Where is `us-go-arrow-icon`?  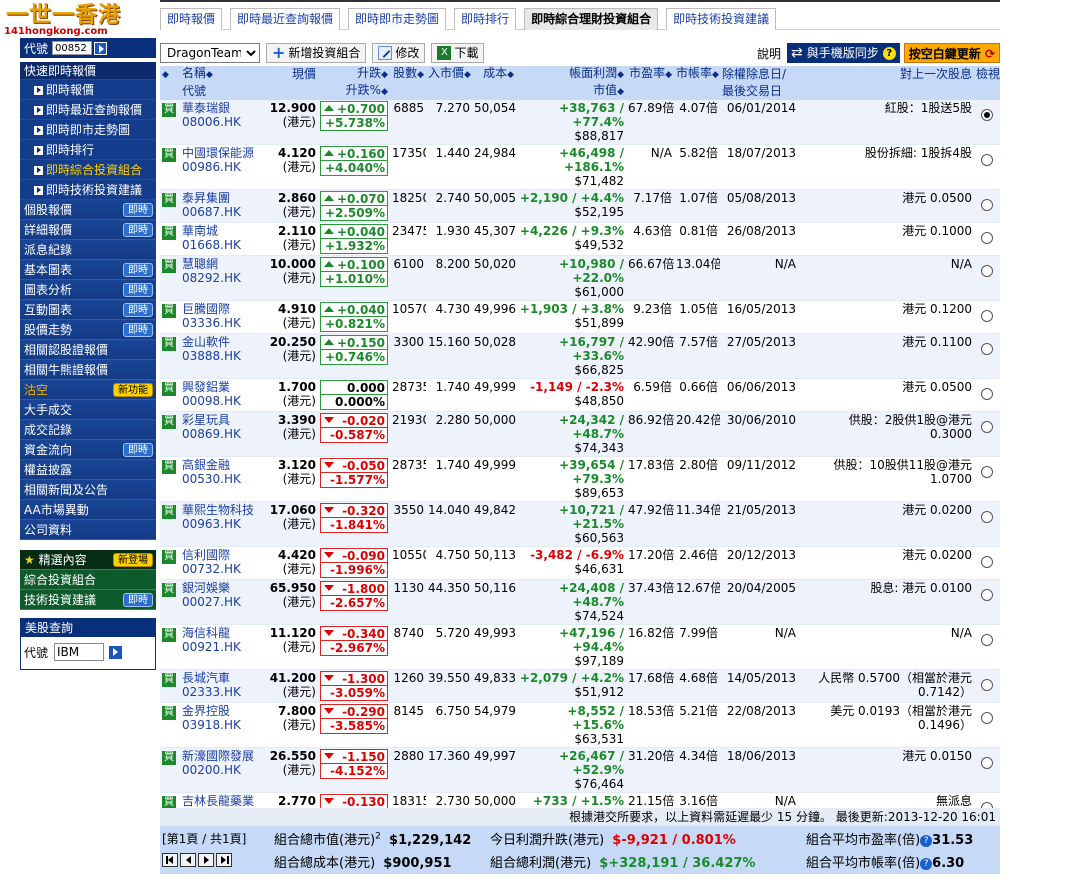 us-go-arrow-icon is located at coordinates (116, 652).